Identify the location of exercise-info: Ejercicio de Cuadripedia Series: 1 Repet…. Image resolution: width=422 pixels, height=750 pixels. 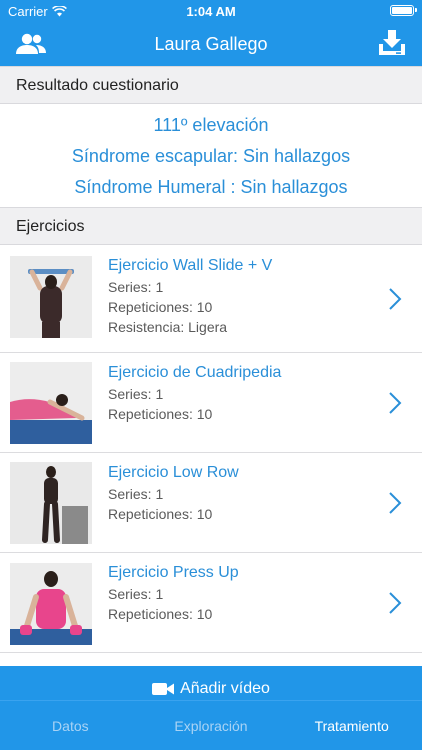
(194, 393).